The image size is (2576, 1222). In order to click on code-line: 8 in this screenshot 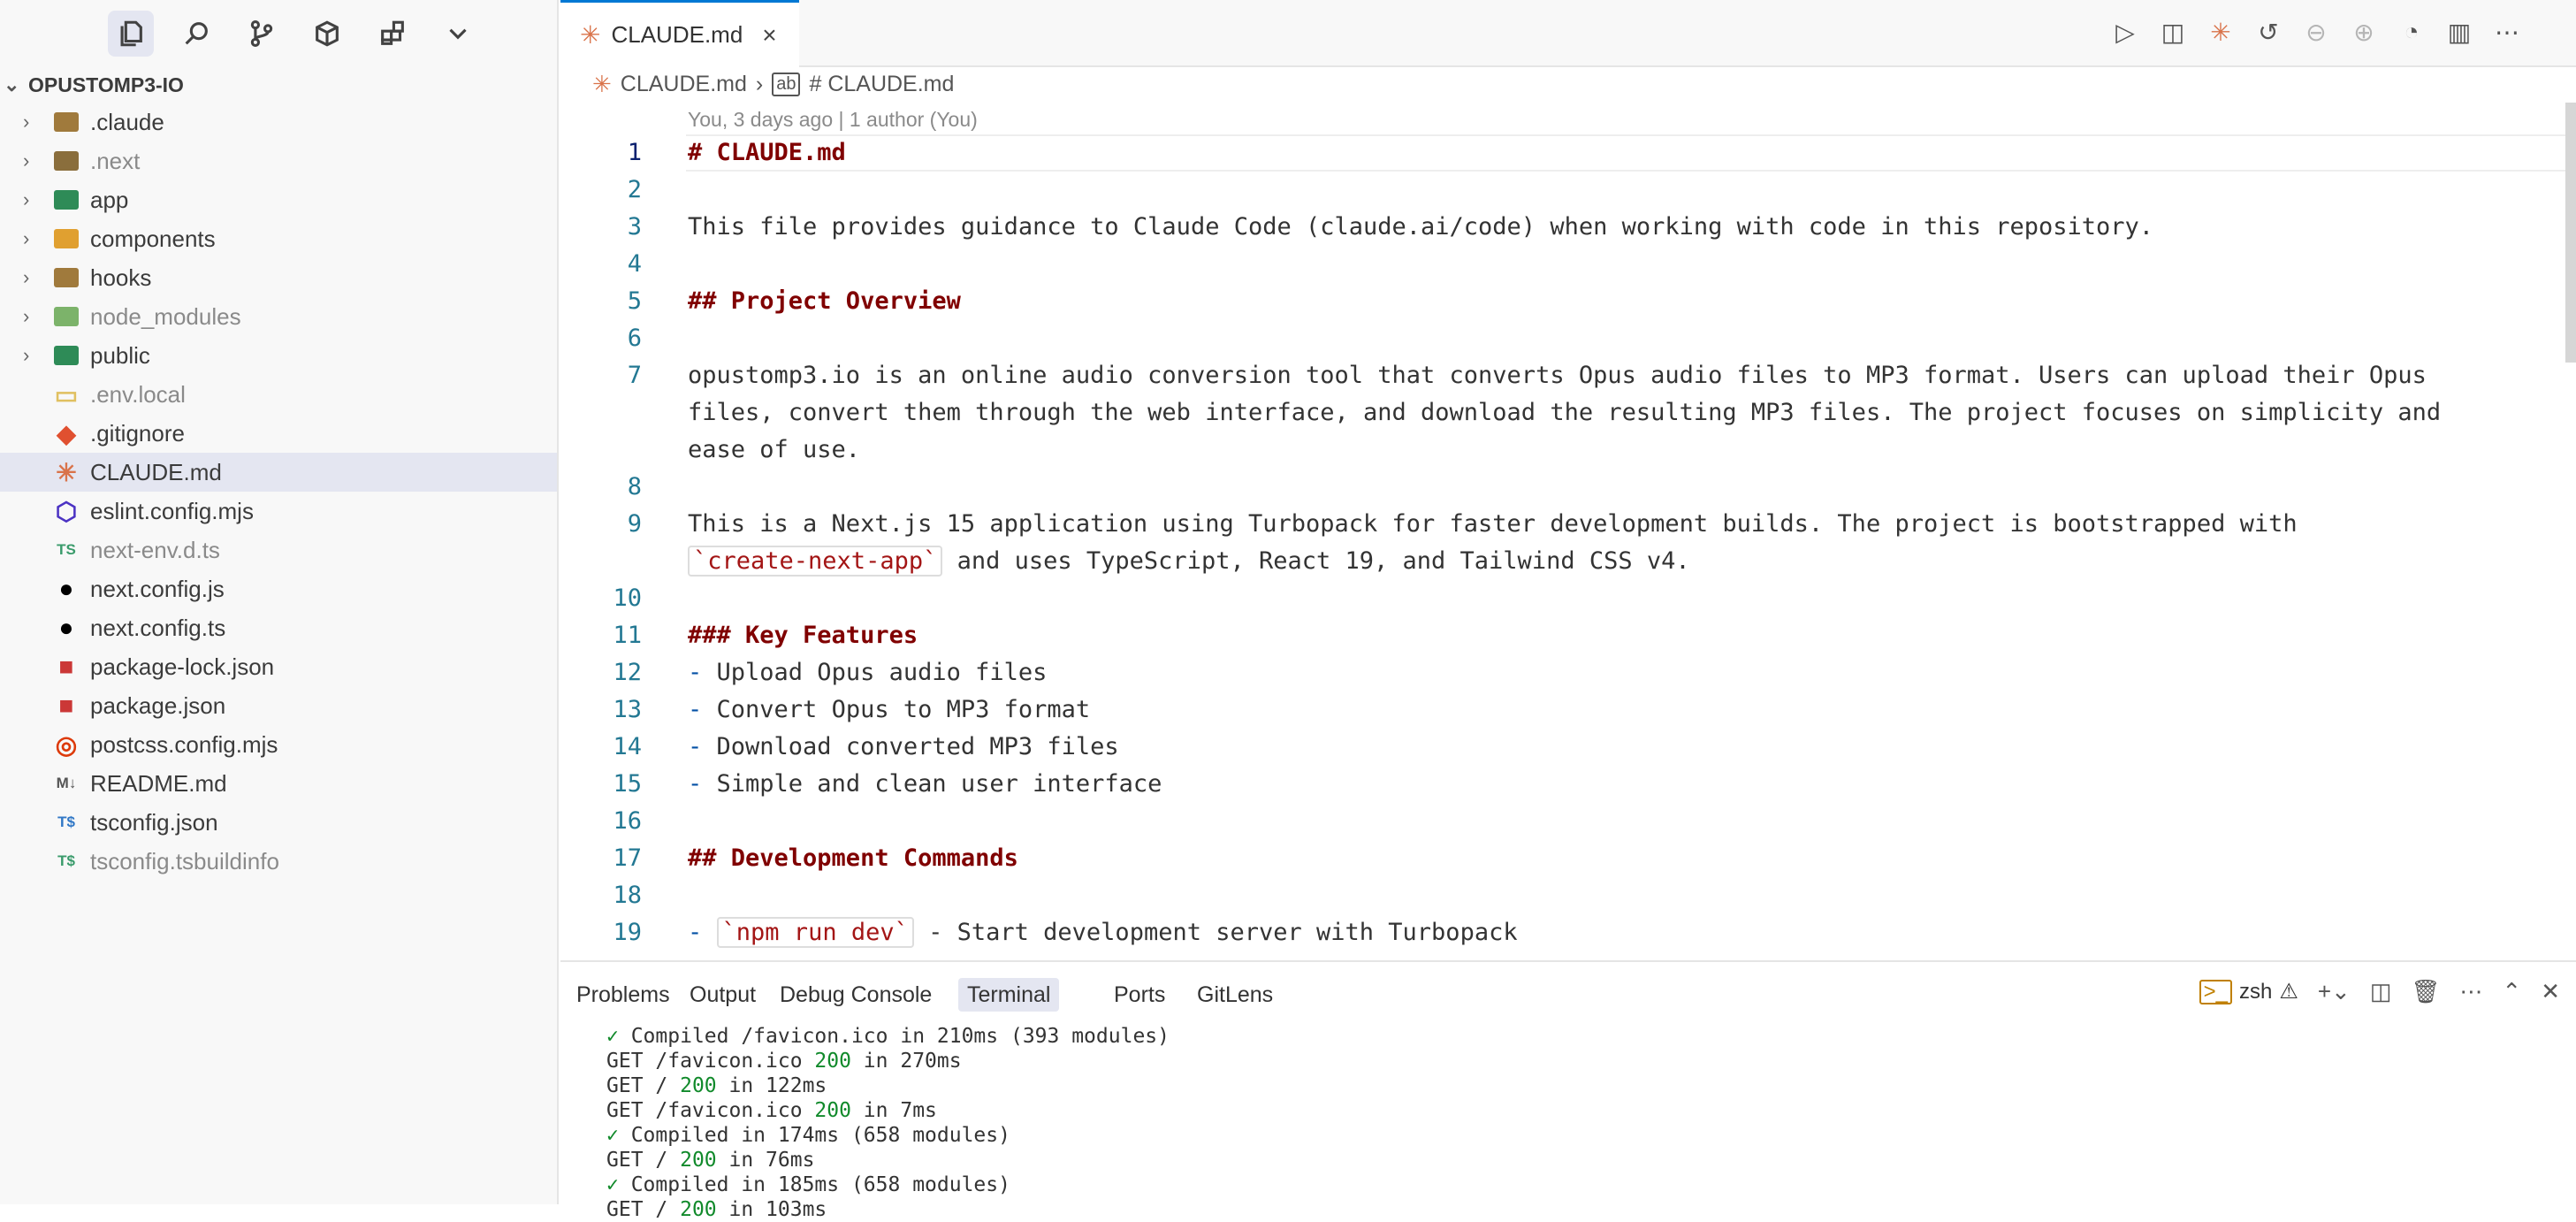, I will do `click(1568, 487)`.